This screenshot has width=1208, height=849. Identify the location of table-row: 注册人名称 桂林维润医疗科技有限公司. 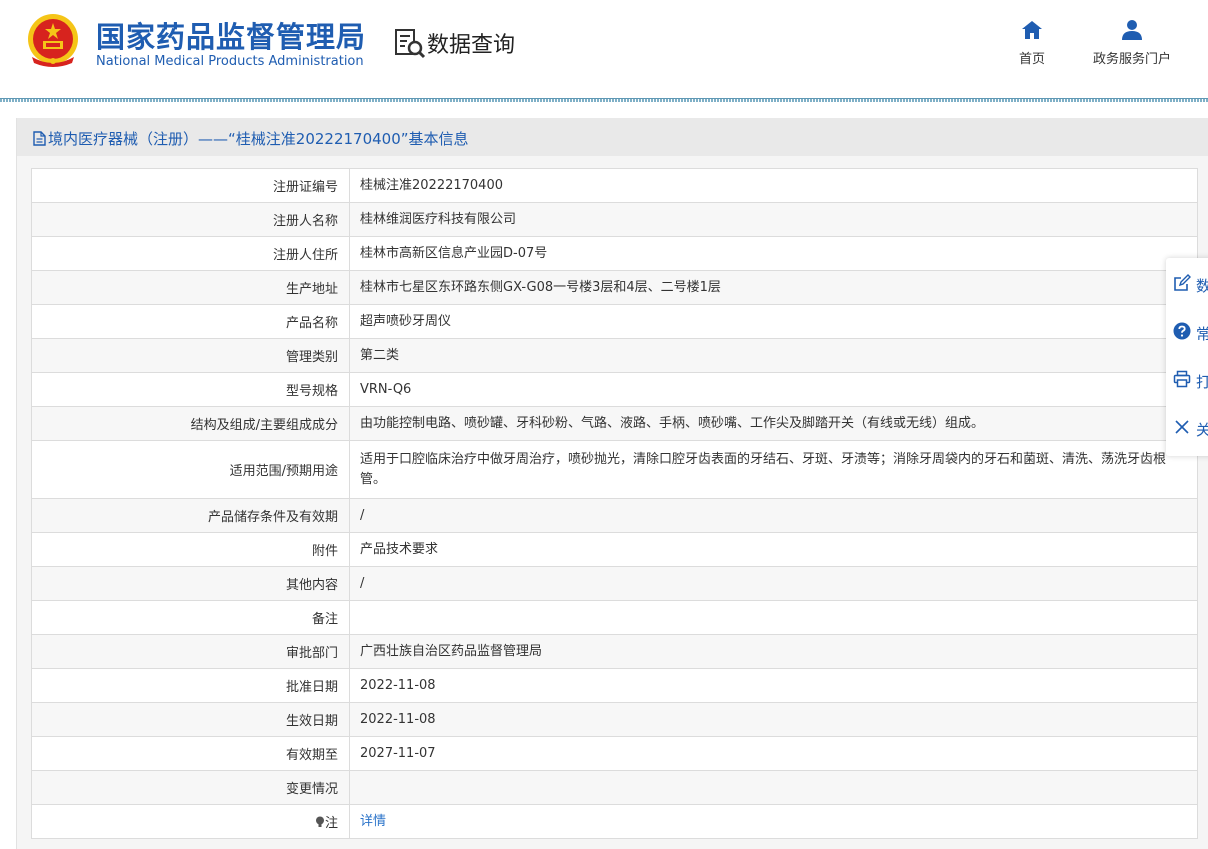
(614, 219).